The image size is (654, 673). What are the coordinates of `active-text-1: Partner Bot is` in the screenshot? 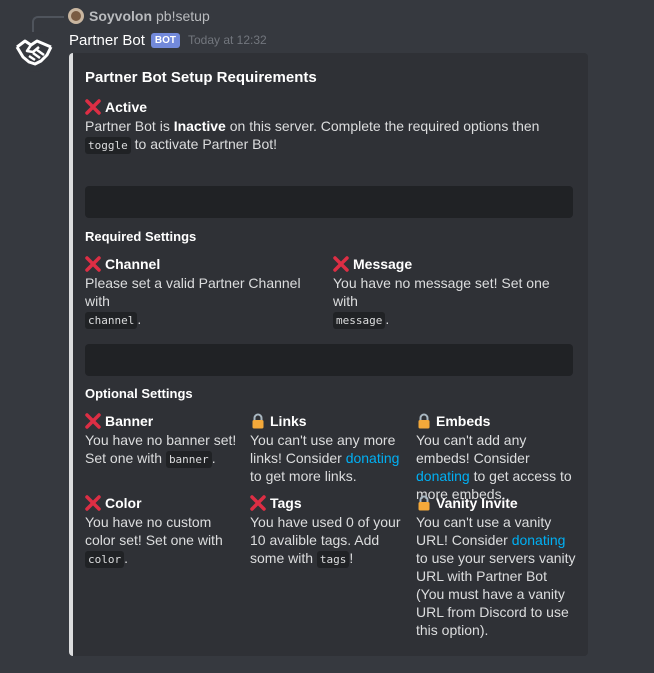 It's located at (129, 126).